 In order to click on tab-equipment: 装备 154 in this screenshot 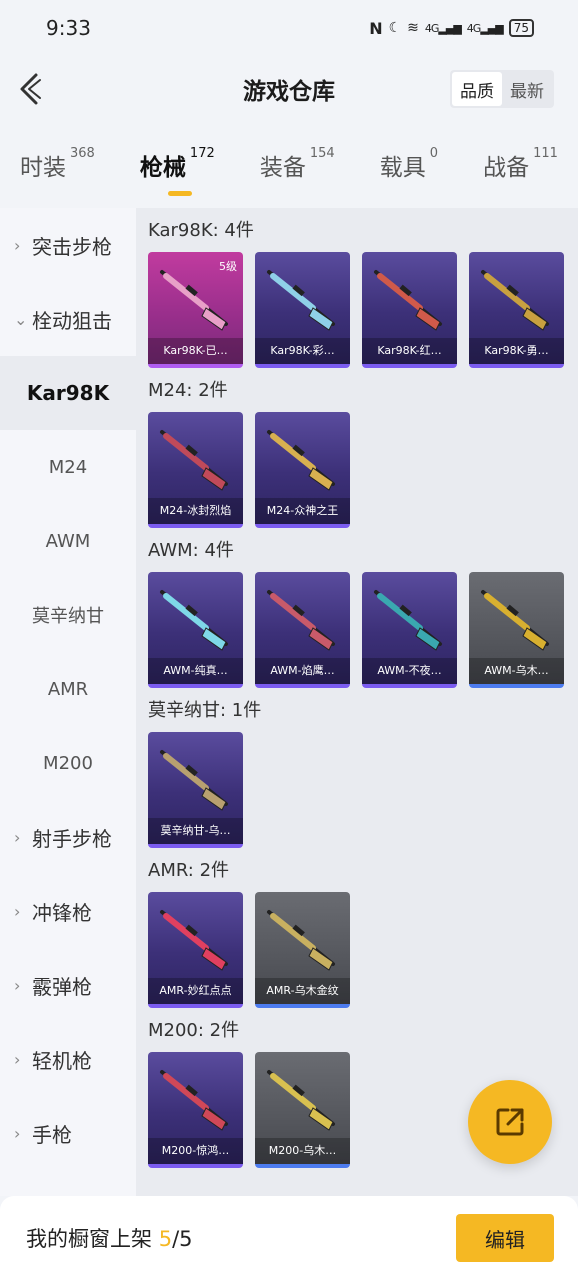, I will do `click(297, 169)`.